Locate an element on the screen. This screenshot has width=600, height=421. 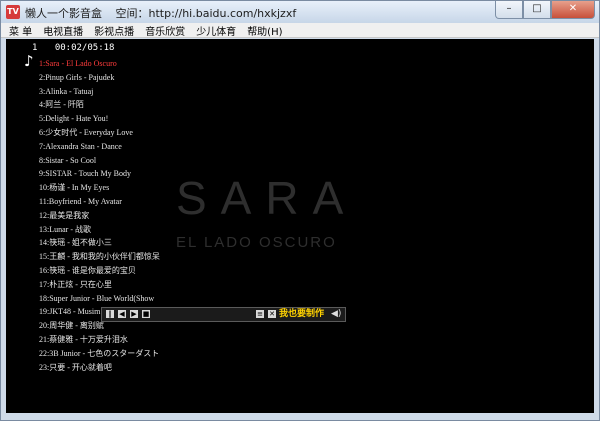
playlist-item: 8:Sistar - So Cool is located at coordinates (114, 161).